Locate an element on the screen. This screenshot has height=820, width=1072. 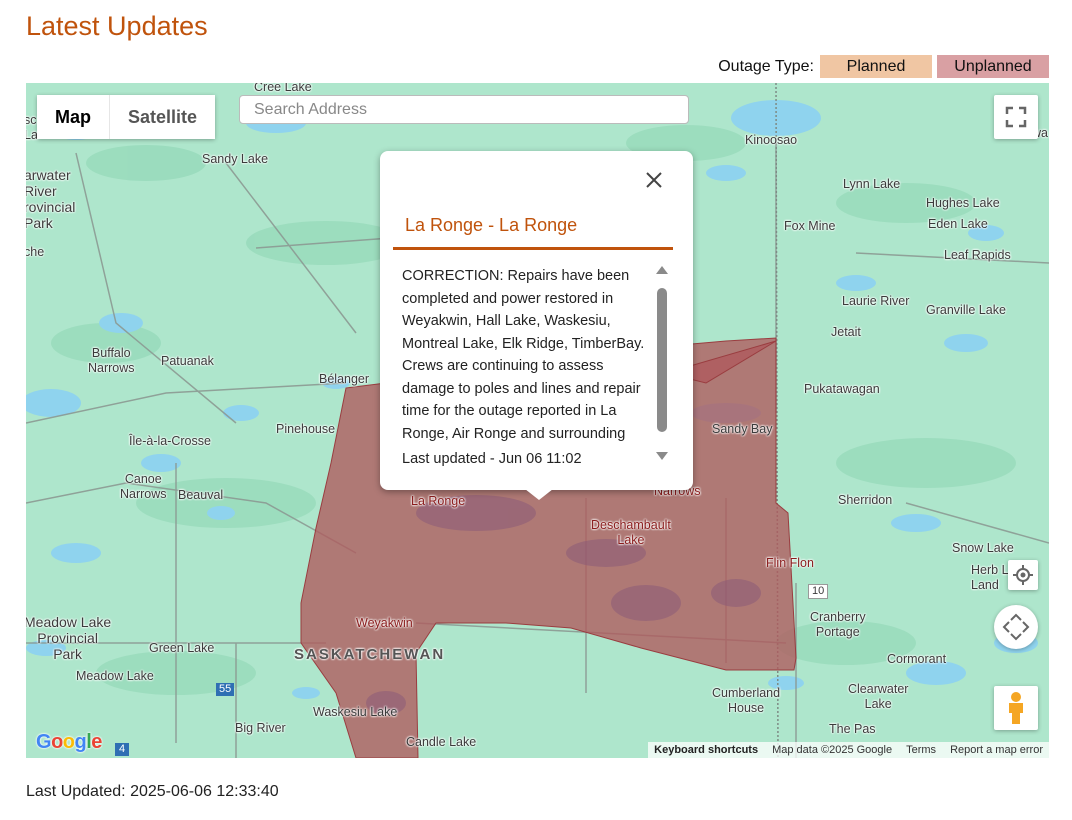
province-label: SASKATCHEWAN is located at coordinates (370, 654).